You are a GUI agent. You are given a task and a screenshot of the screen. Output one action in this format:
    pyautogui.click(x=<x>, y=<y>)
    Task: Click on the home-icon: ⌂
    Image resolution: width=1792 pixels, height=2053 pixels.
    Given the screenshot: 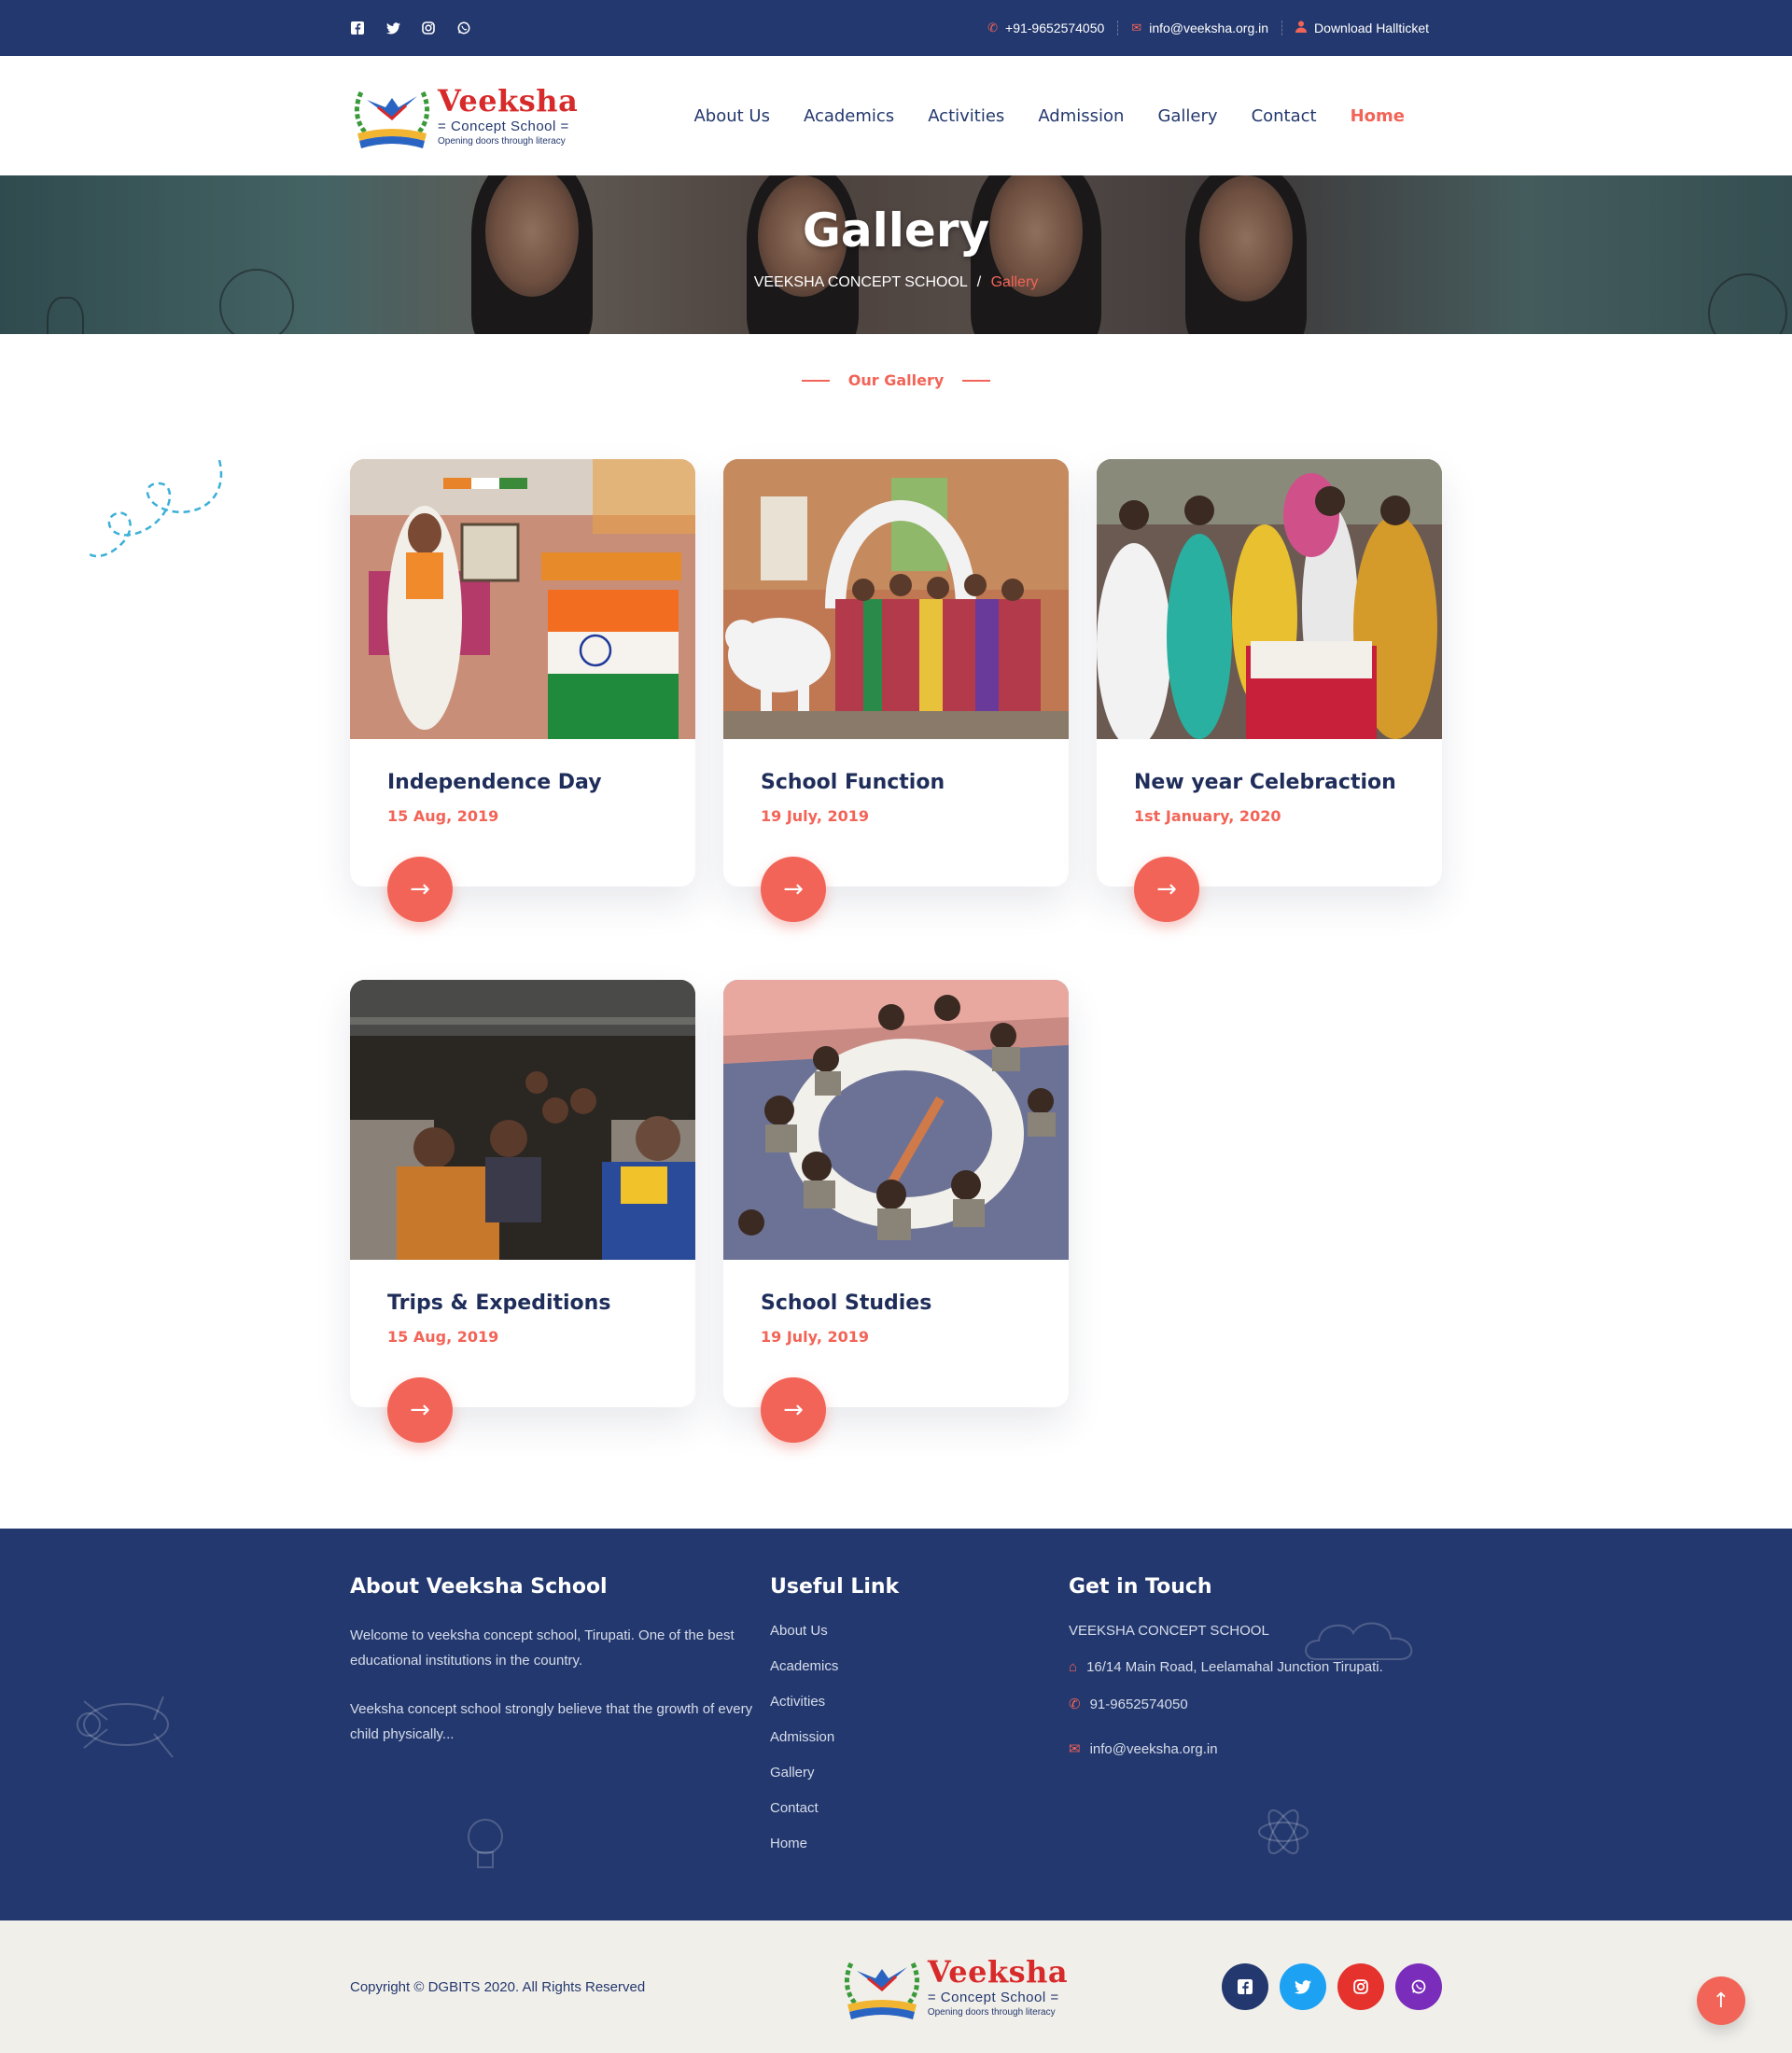 What is the action you would take?
    pyautogui.click(x=1073, y=1667)
    